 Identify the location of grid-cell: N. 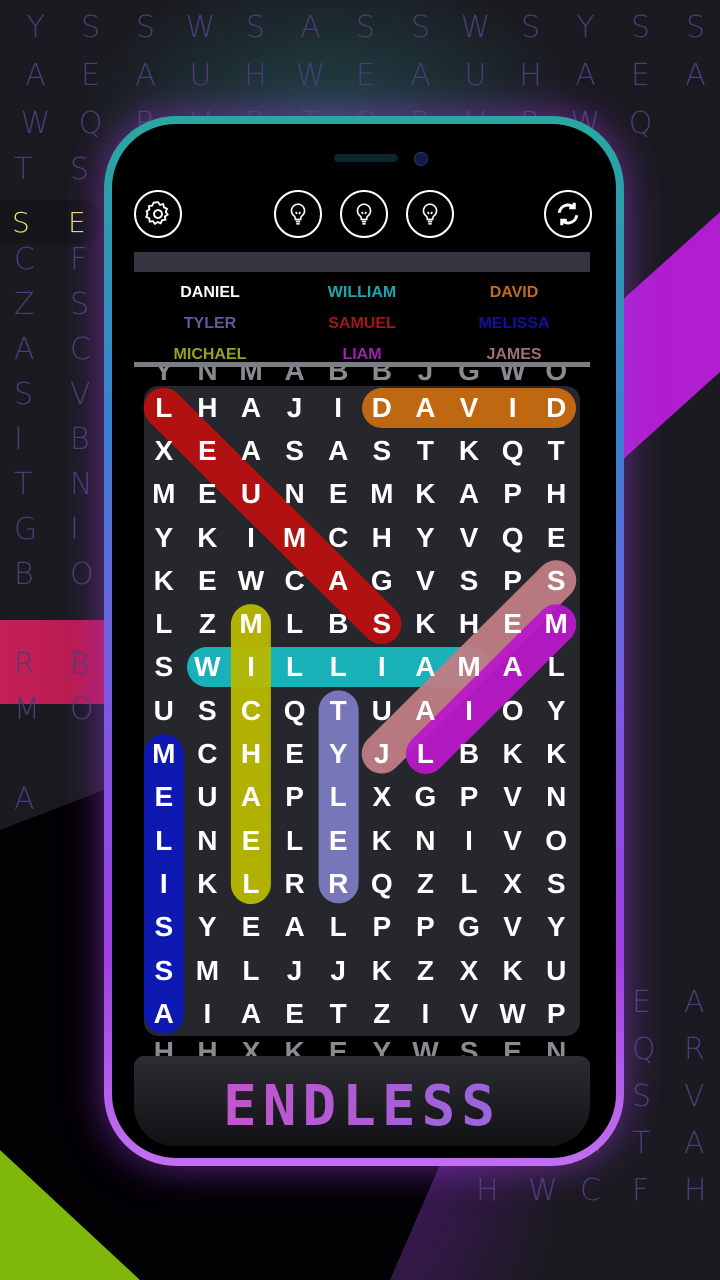
(295, 494).